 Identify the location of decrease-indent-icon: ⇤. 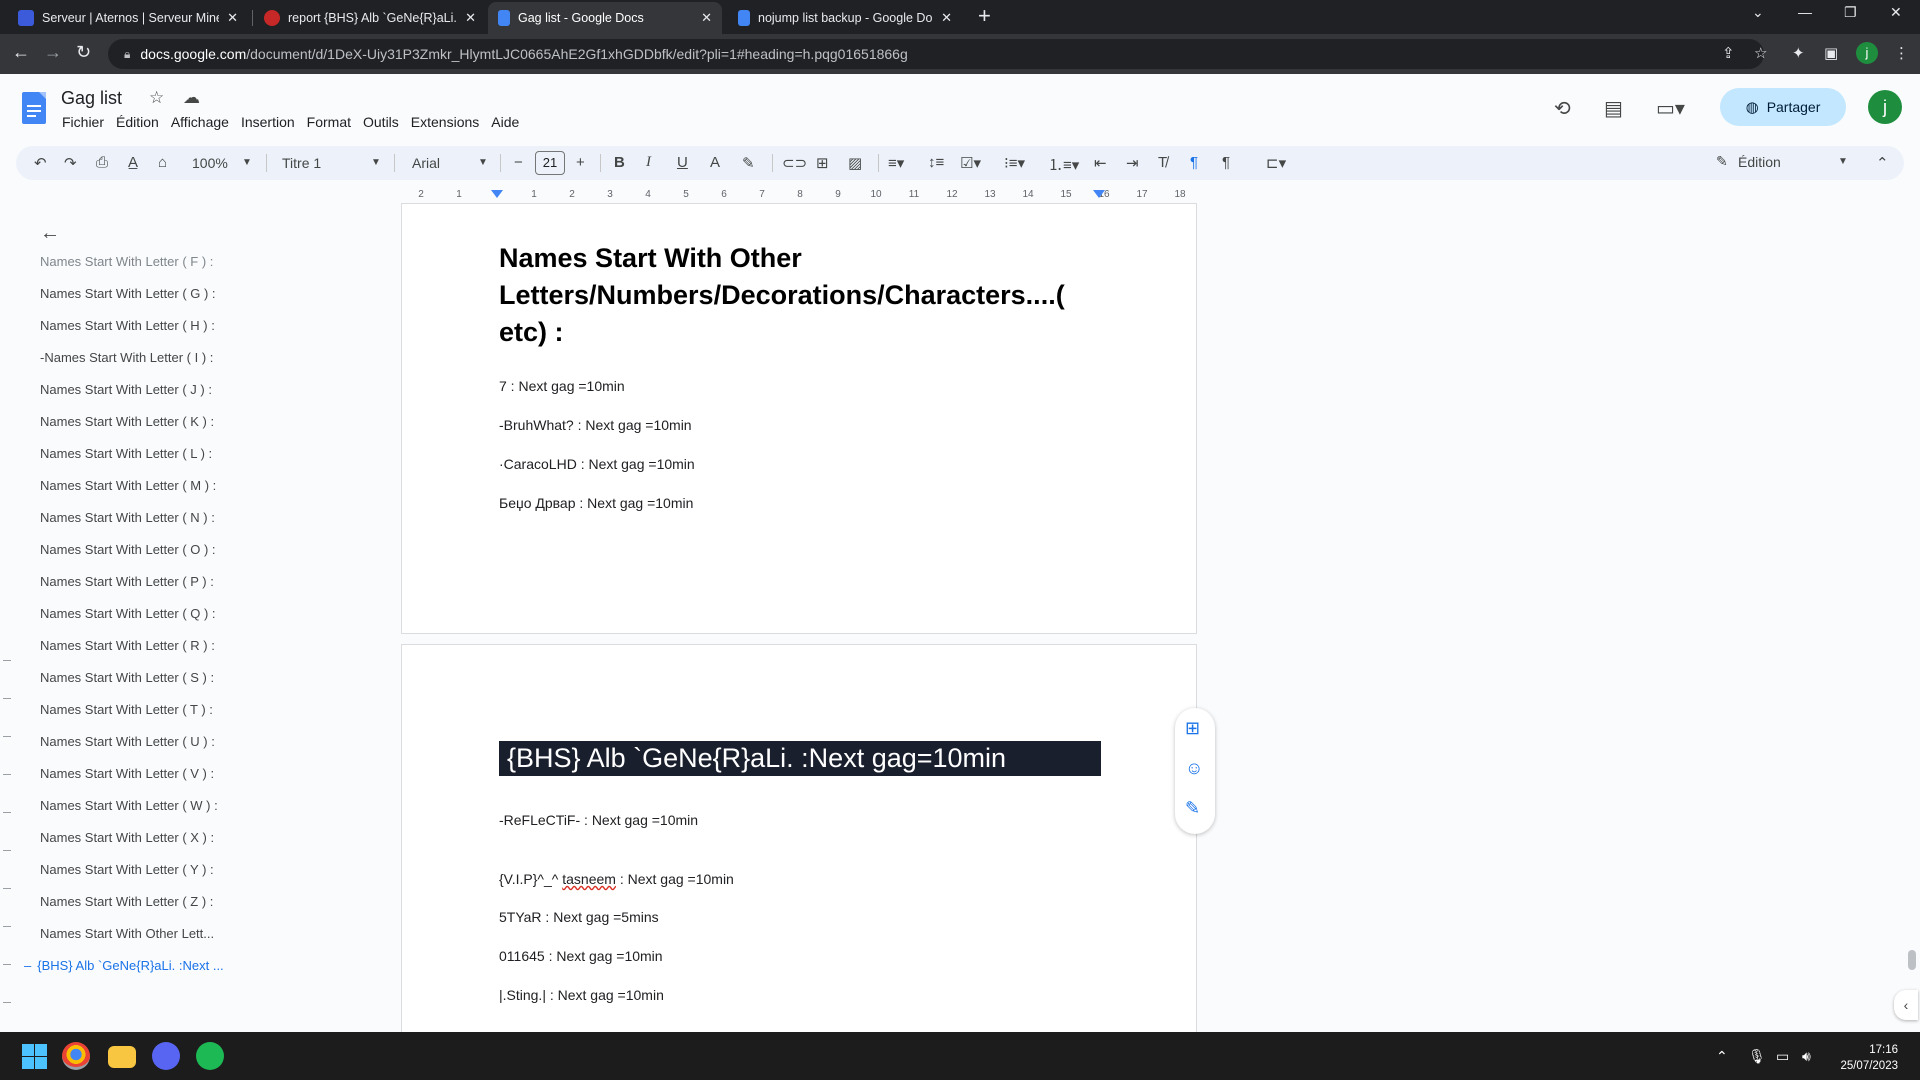
(1100, 163).